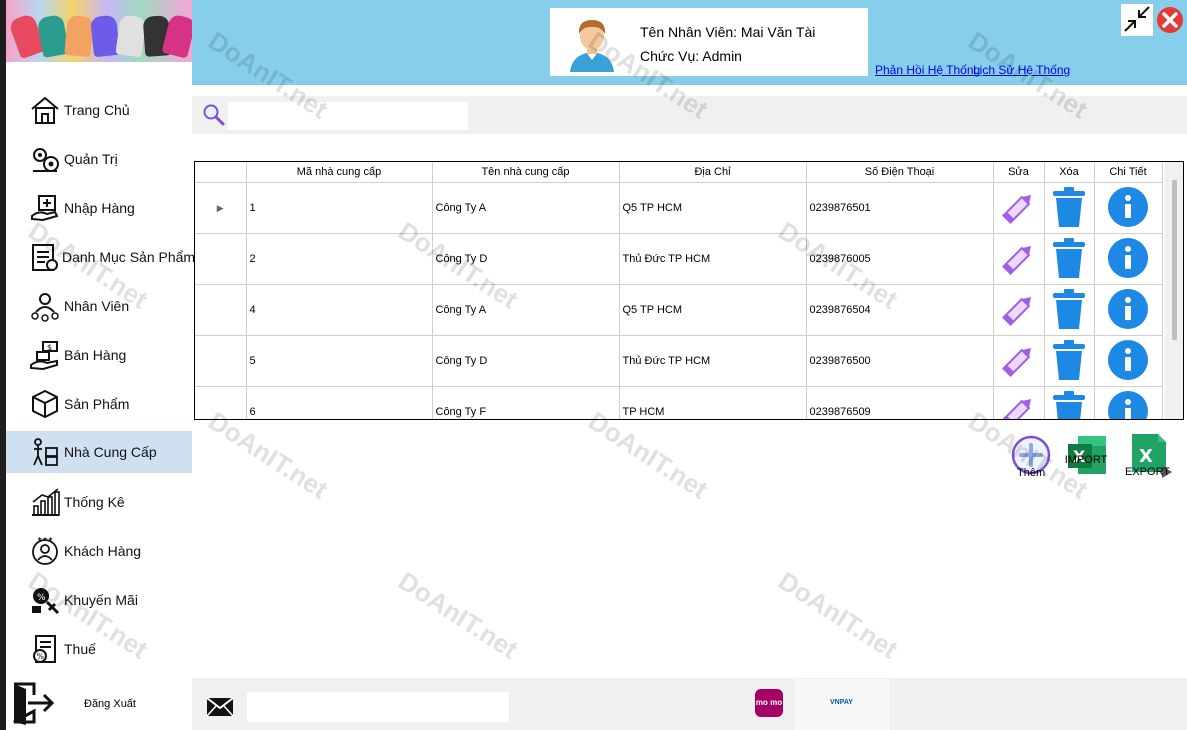 This screenshot has width=1187, height=730. What do you see at coordinates (94, 502) in the screenshot?
I see `sidebar-item-label: Thống Kê` at bounding box center [94, 502].